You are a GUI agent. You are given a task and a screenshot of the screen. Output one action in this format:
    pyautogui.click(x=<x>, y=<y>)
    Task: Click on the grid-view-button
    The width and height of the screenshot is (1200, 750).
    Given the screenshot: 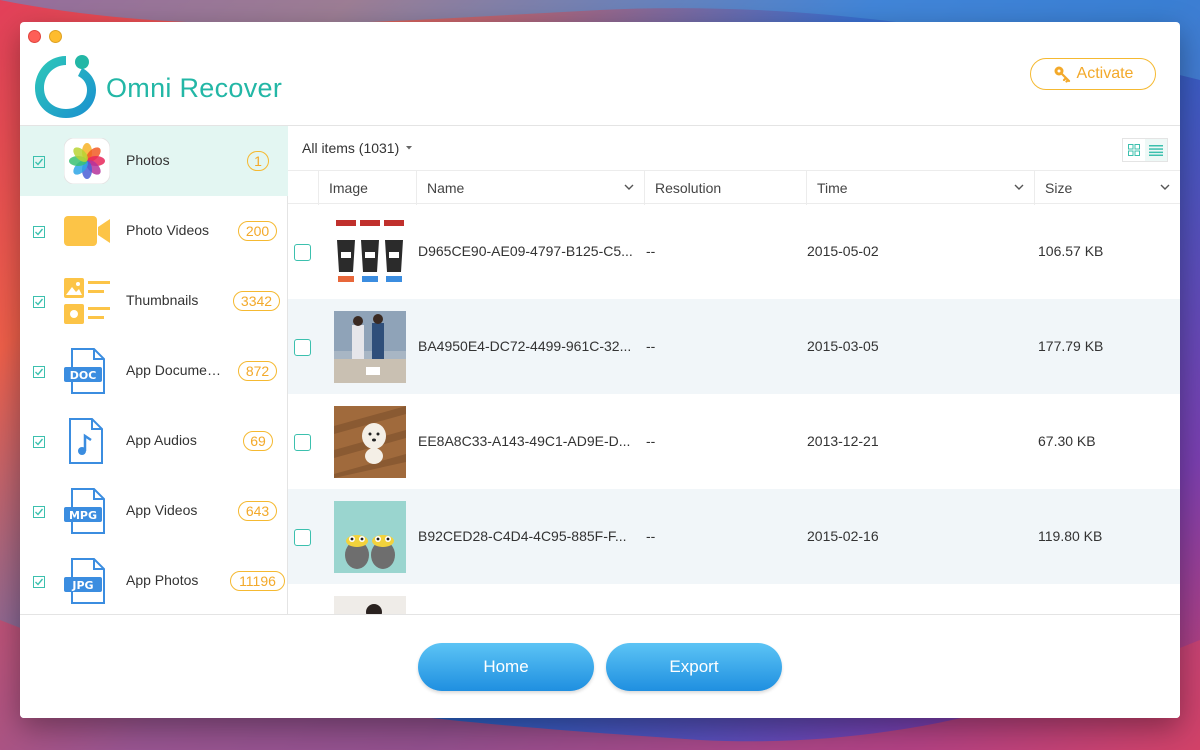 What is the action you would take?
    pyautogui.click(x=1134, y=150)
    